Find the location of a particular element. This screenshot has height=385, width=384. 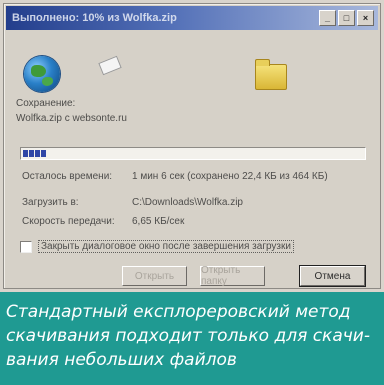

open-folder-button: Открыть папку is located at coordinates (232, 276).